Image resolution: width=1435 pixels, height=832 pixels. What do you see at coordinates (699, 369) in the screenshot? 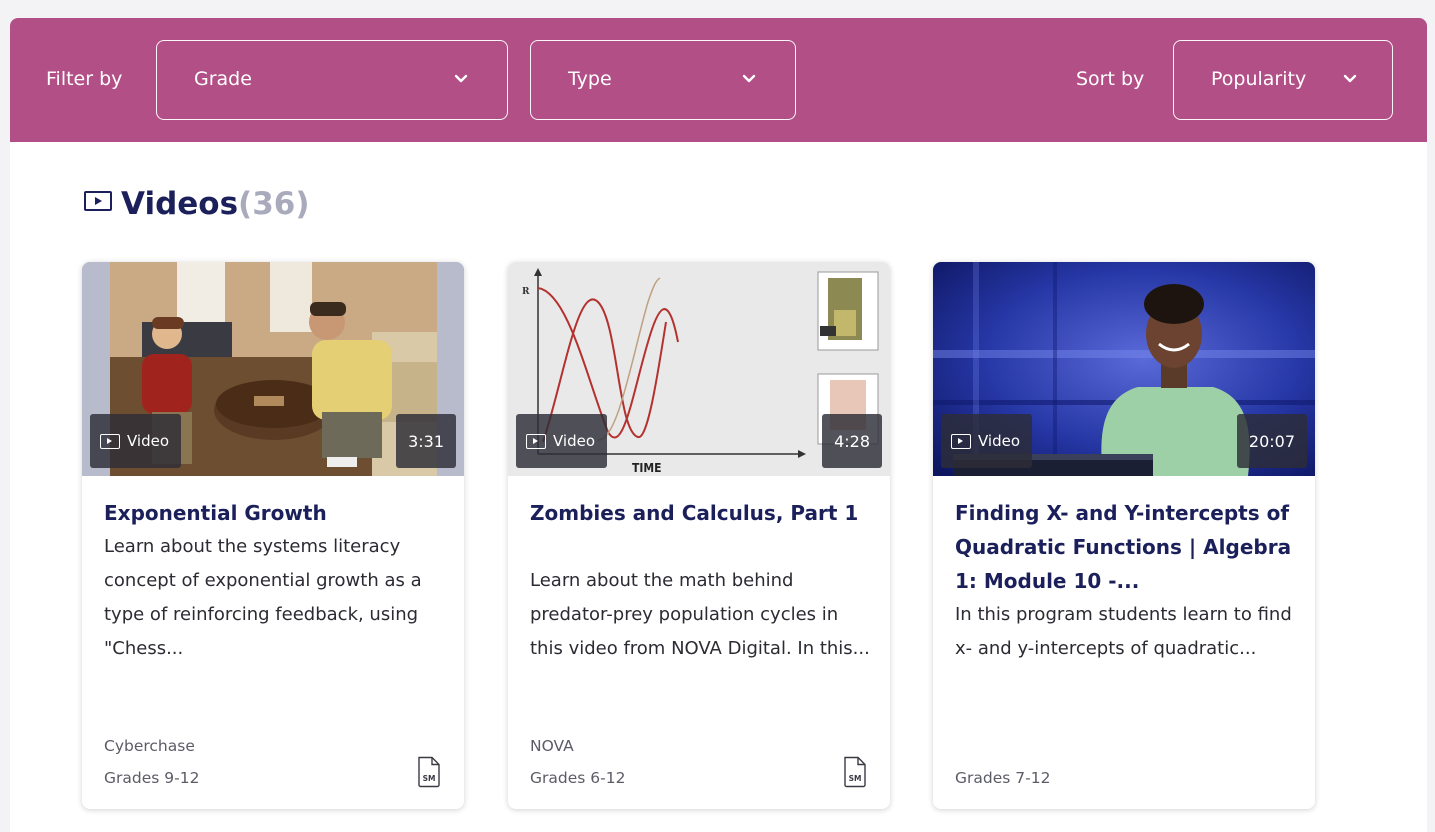
I see `video-thumbnail: R TIME Video 4:28` at bounding box center [699, 369].